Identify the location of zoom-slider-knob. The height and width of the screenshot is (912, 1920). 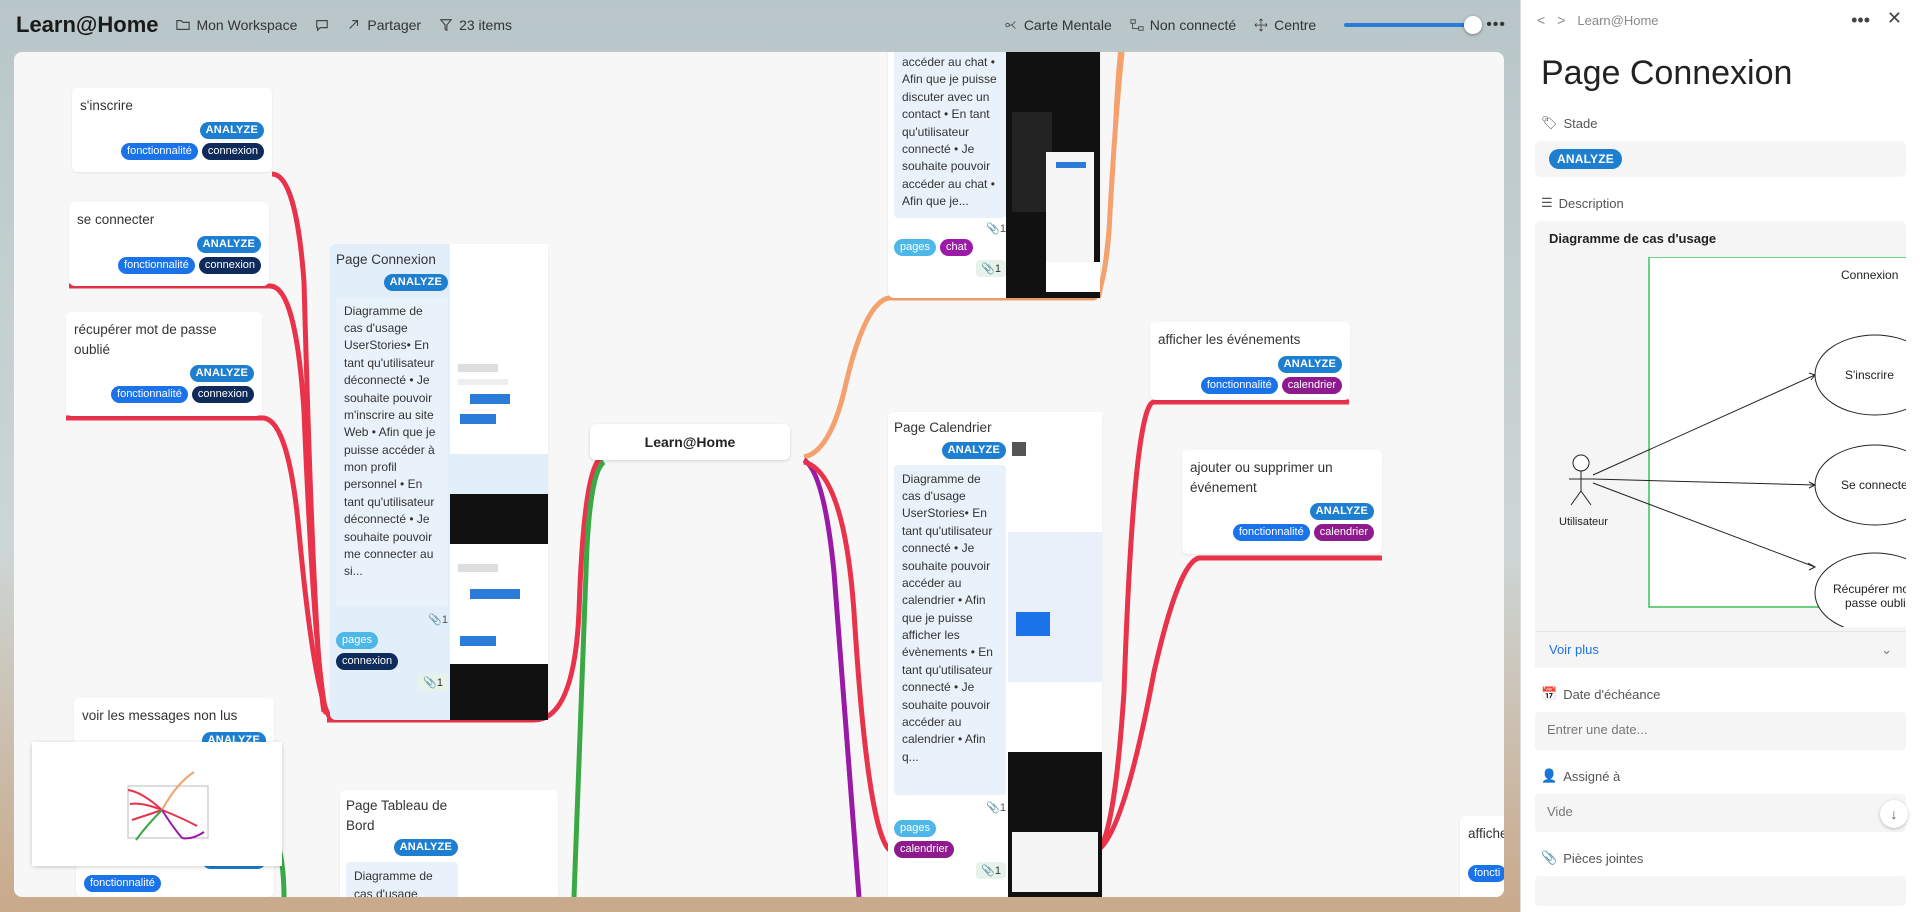
(1473, 25).